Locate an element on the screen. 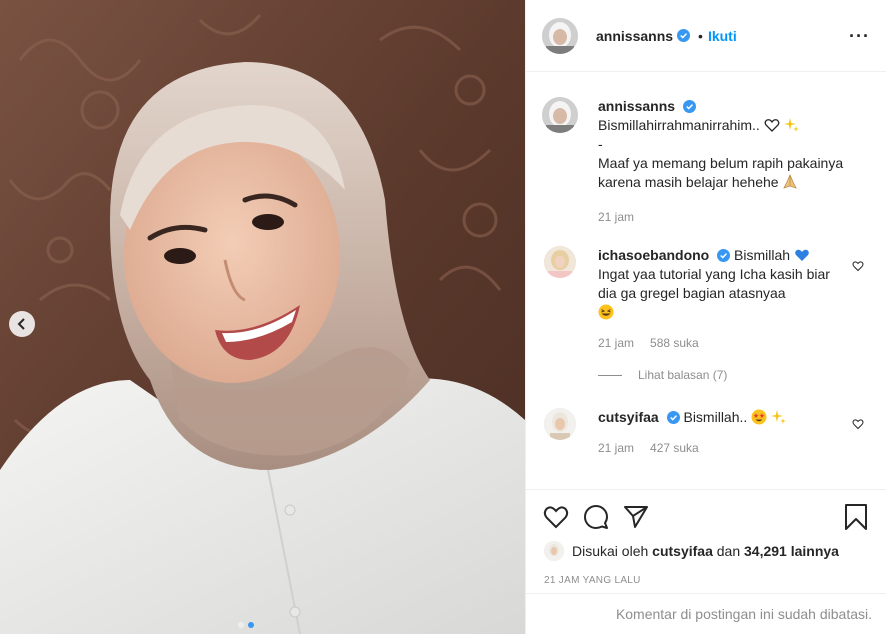 The height and width of the screenshot is (634, 886). blue-heart-emoji-icon is located at coordinates (802, 255).